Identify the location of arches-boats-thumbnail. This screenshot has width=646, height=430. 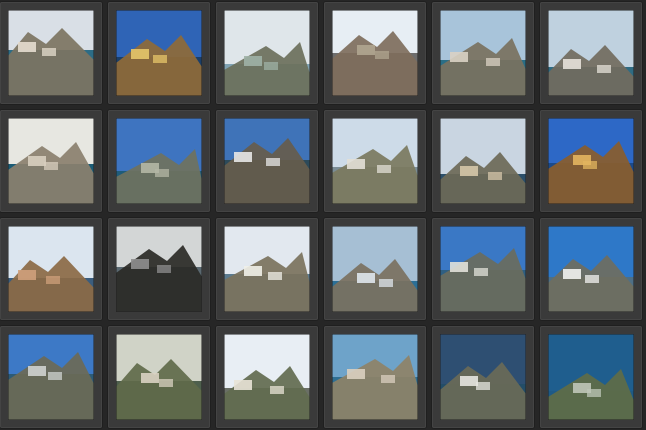
(51, 269).